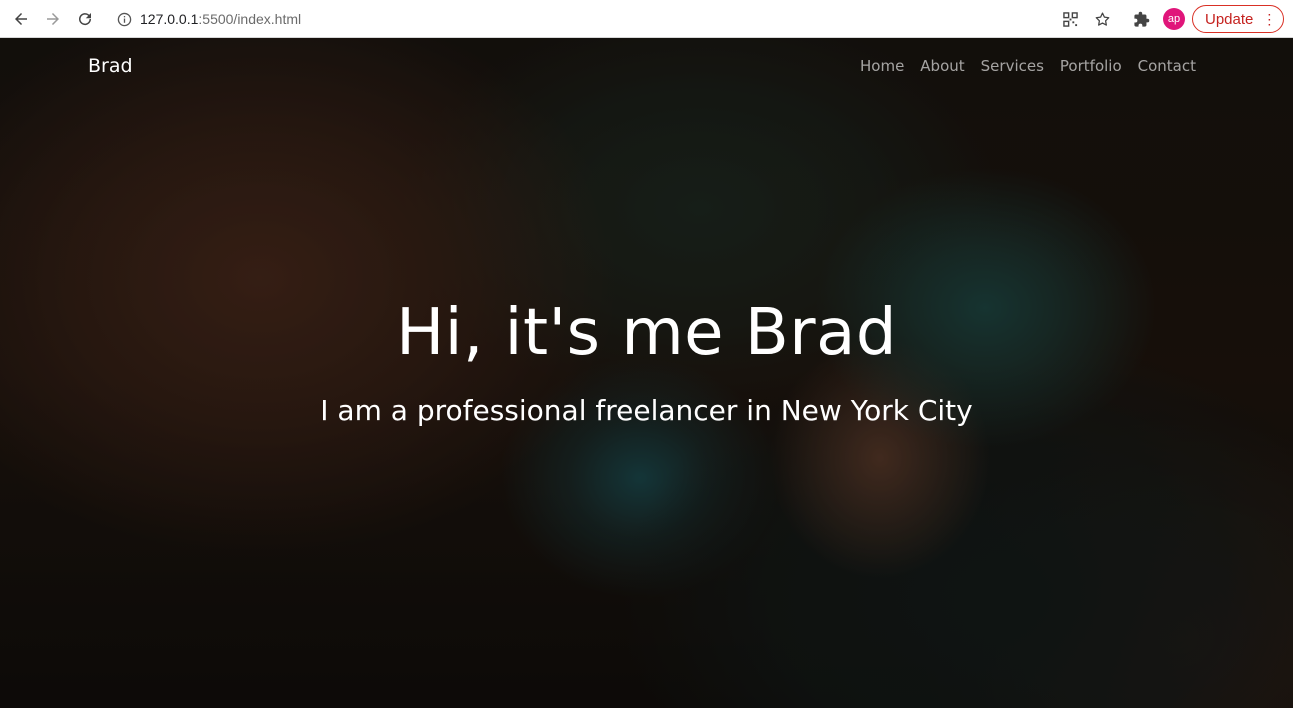  What do you see at coordinates (882, 66) in the screenshot?
I see `nav-link-home: Home` at bounding box center [882, 66].